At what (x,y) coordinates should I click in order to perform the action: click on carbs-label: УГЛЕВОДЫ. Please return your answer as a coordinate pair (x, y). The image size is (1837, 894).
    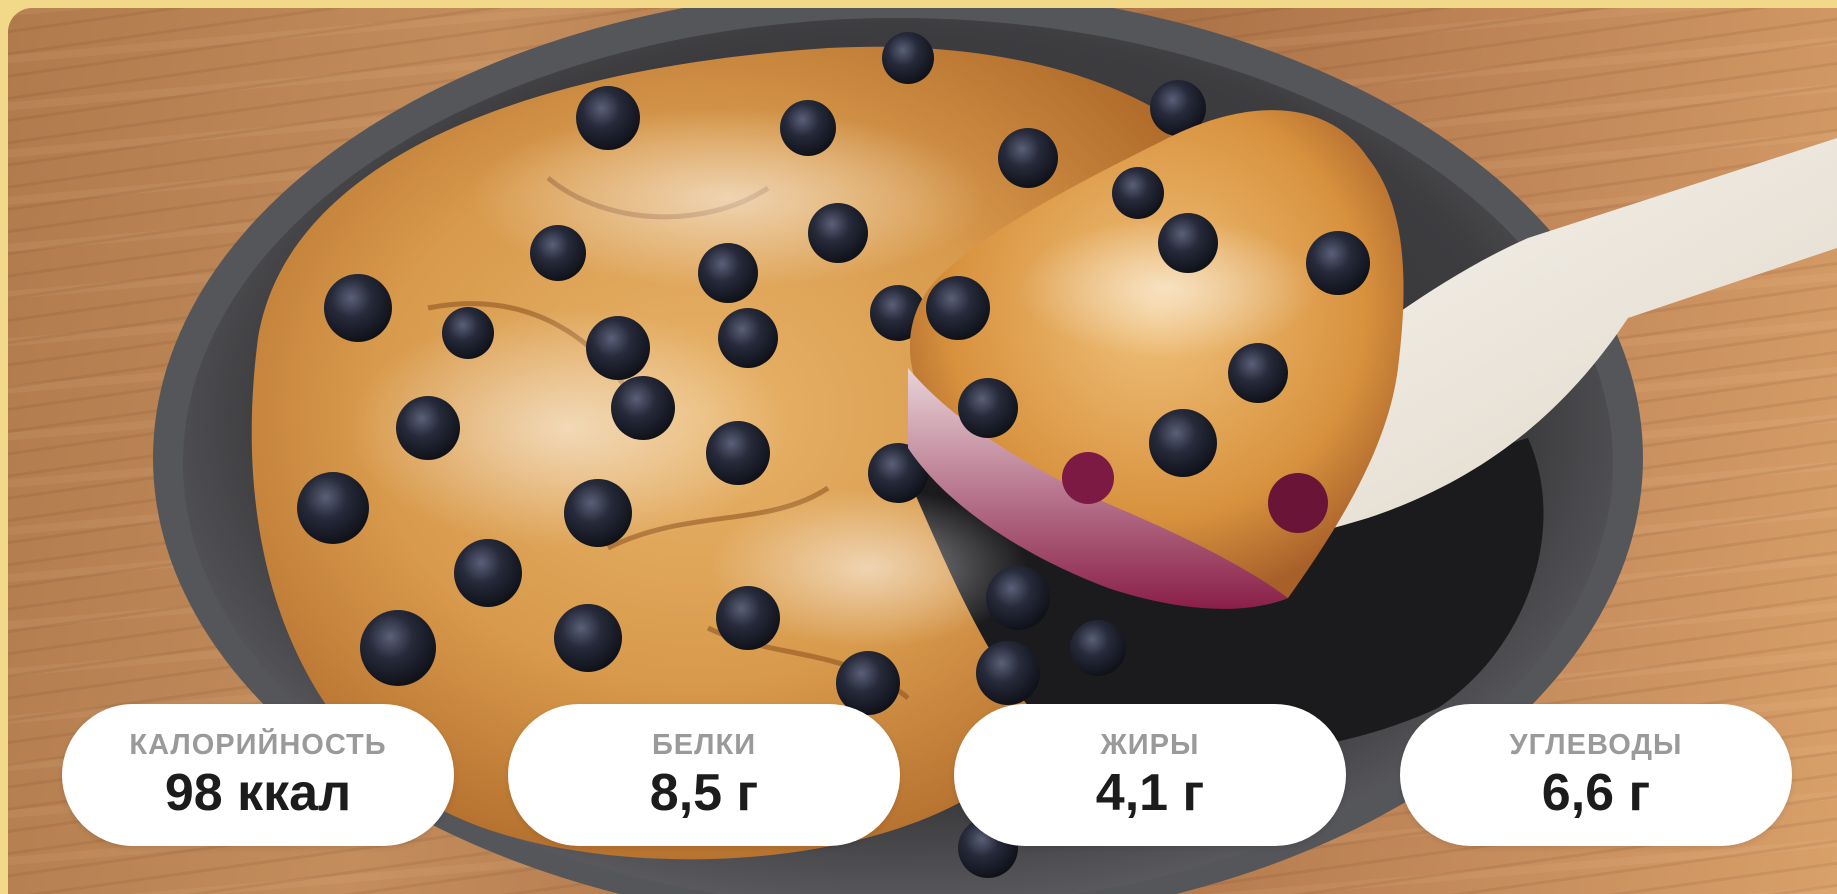
    Looking at the image, I should click on (1596, 745).